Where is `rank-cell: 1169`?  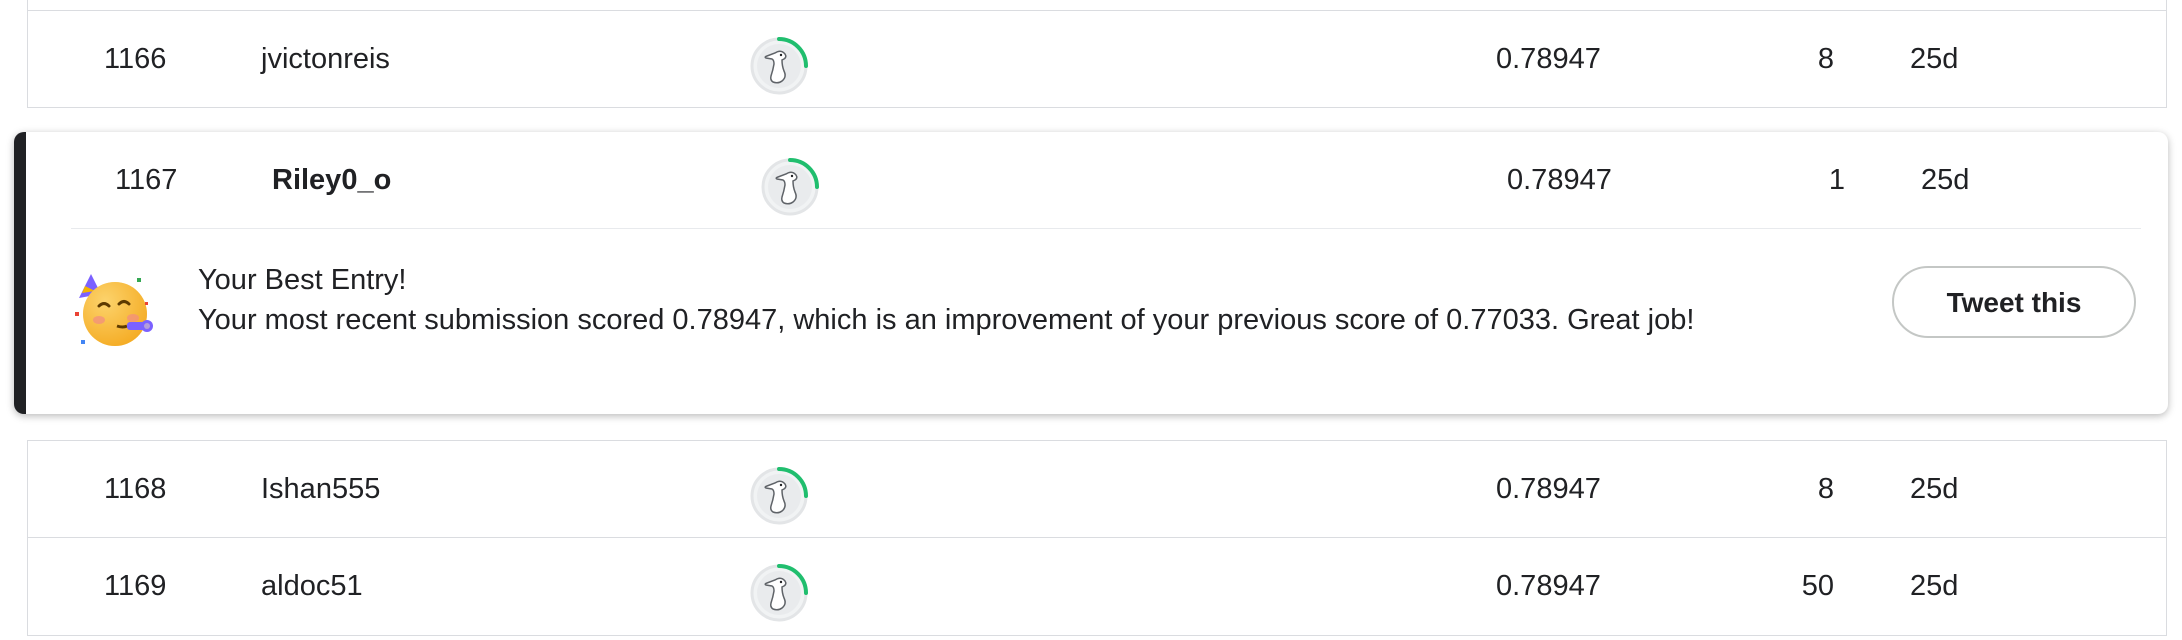 rank-cell: 1169 is located at coordinates (135, 586).